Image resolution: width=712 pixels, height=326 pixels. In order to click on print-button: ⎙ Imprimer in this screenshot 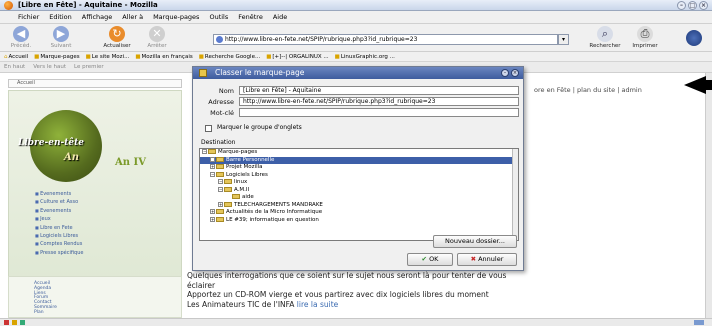, I will do `click(645, 37)`.